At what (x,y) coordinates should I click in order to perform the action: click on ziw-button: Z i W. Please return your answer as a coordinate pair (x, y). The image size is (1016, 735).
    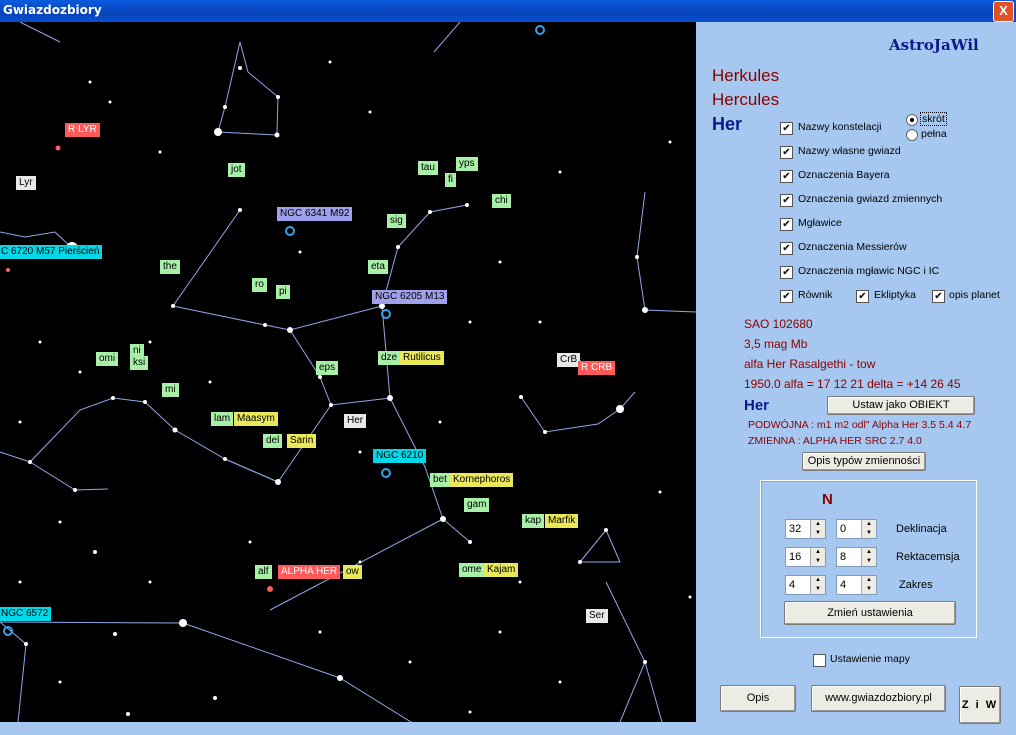
    Looking at the image, I should click on (980, 705).